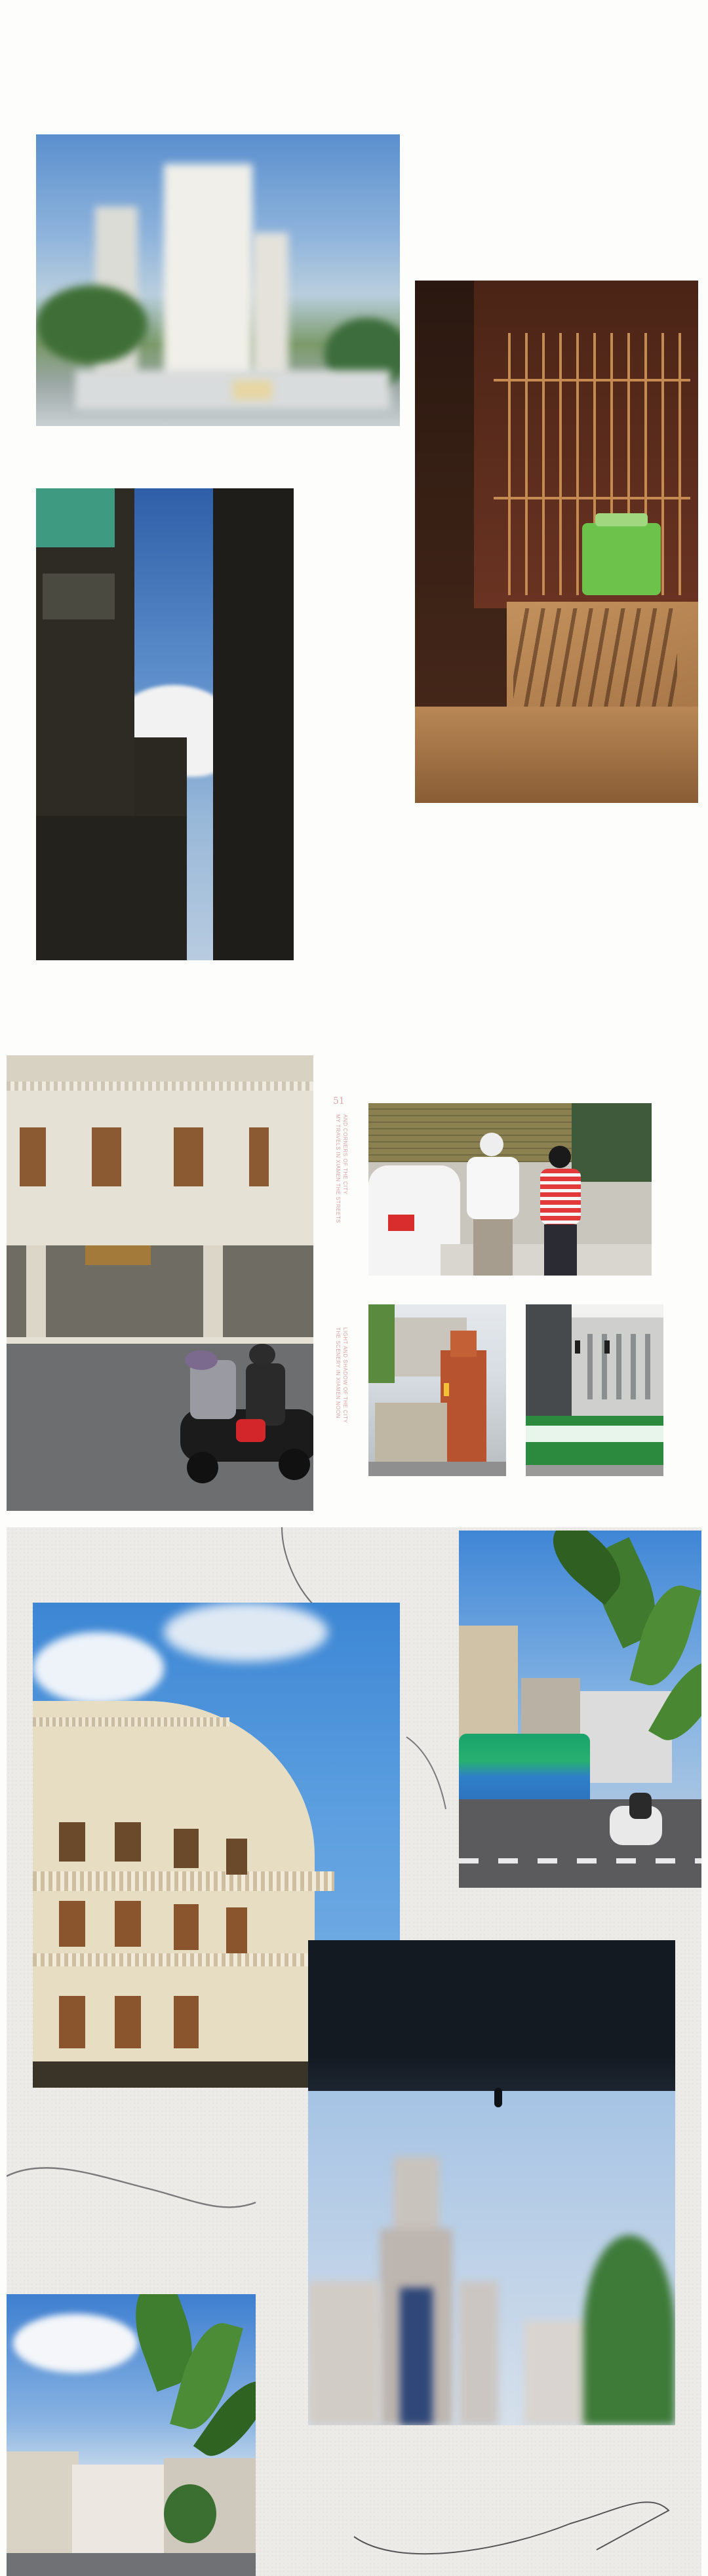 This screenshot has width=708, height=2576. Describe the element at coordinates (556, 542) in the screenshot. I see `window-grill-photo` at that location.